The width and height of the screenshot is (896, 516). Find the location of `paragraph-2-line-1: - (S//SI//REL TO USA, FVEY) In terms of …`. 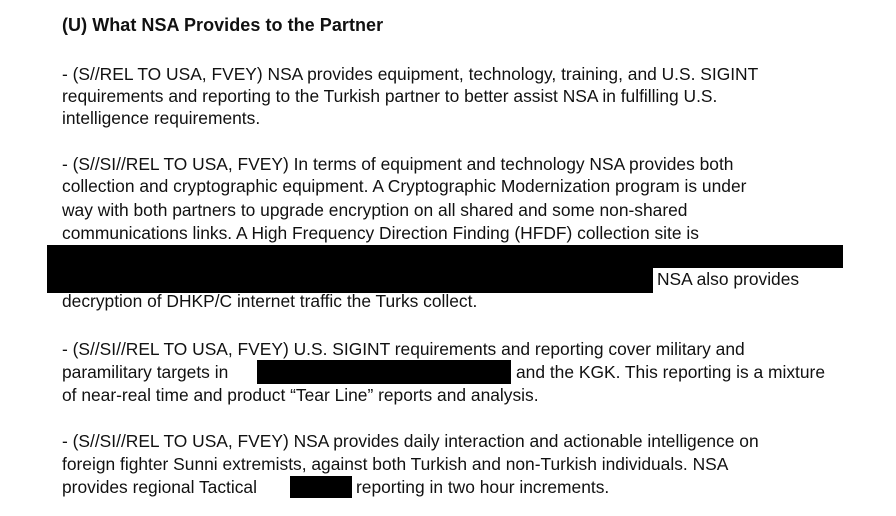

paragraph-2-line-1: - (S//SI//REL TO USA, FVEY) In terms of … is located at coordinates (398, 164).